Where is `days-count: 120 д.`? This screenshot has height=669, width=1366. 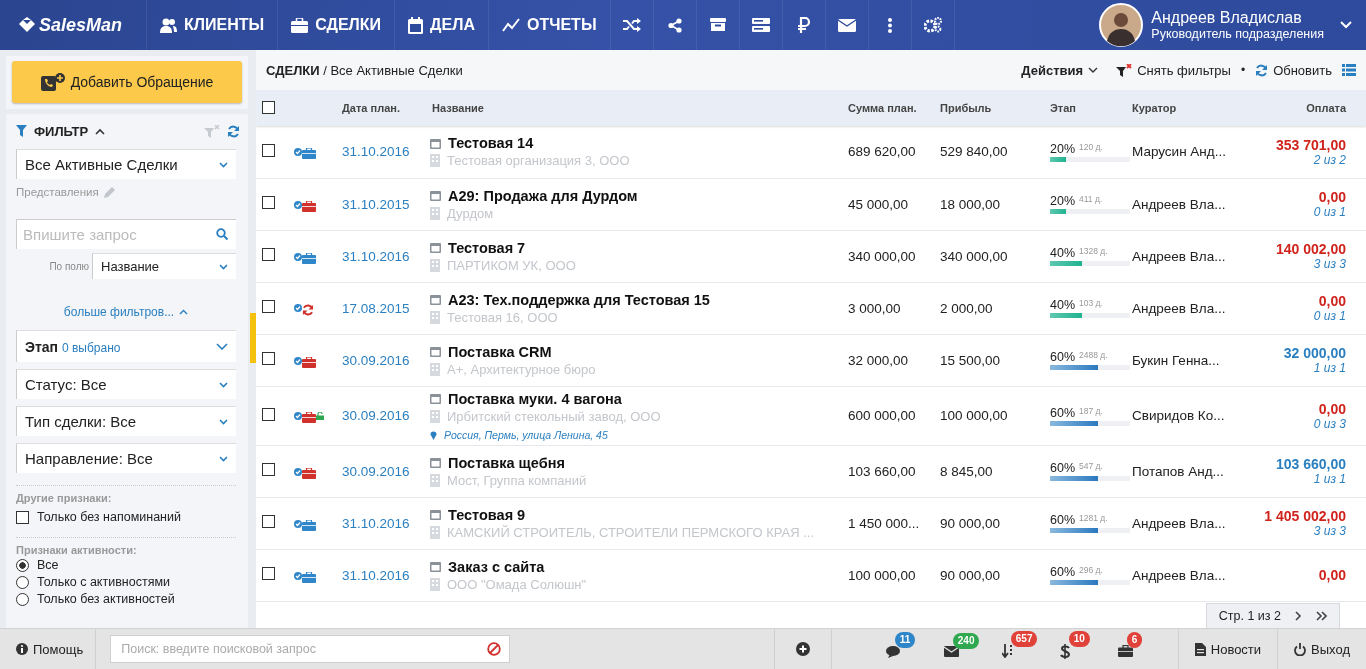 days-count: 120 д. is located at coordinates (1091, 146).